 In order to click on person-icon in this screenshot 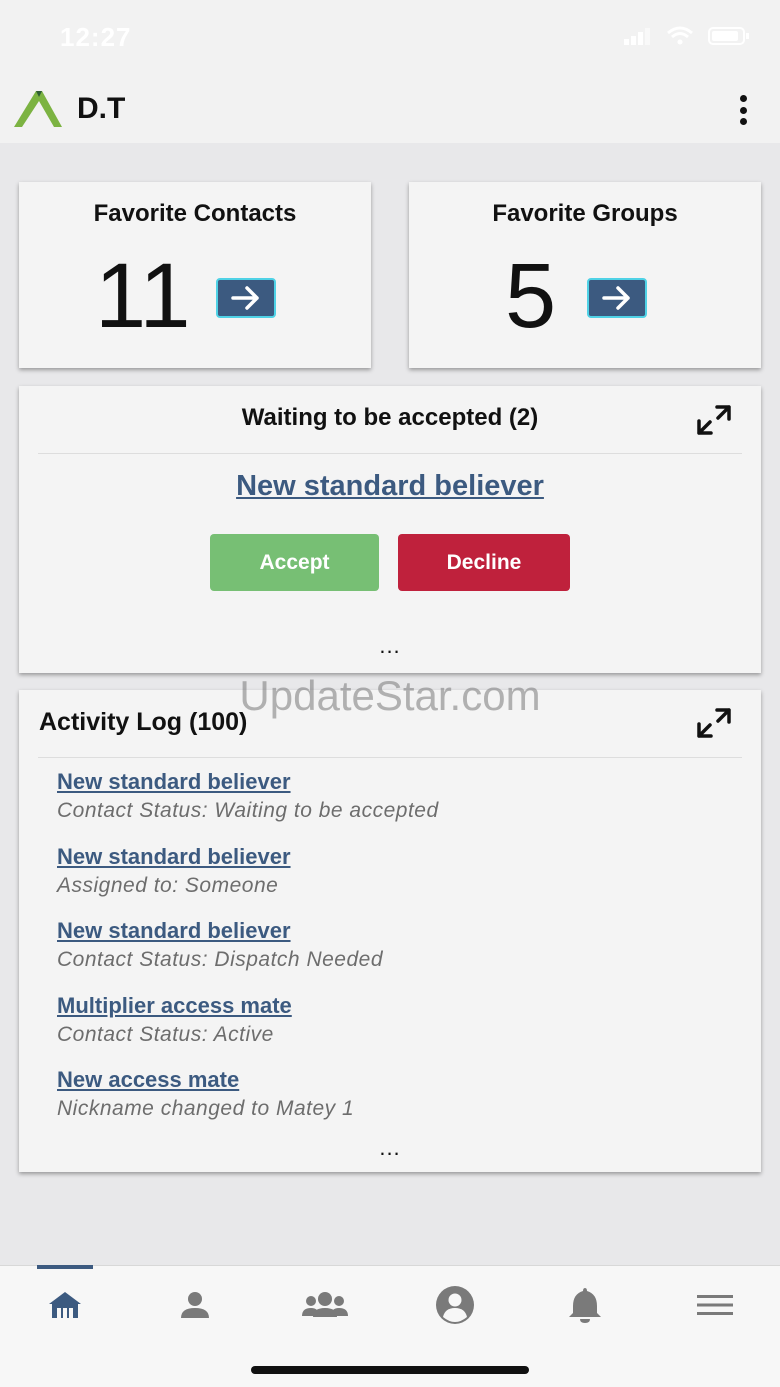, I will do `click(195, 1305)`.